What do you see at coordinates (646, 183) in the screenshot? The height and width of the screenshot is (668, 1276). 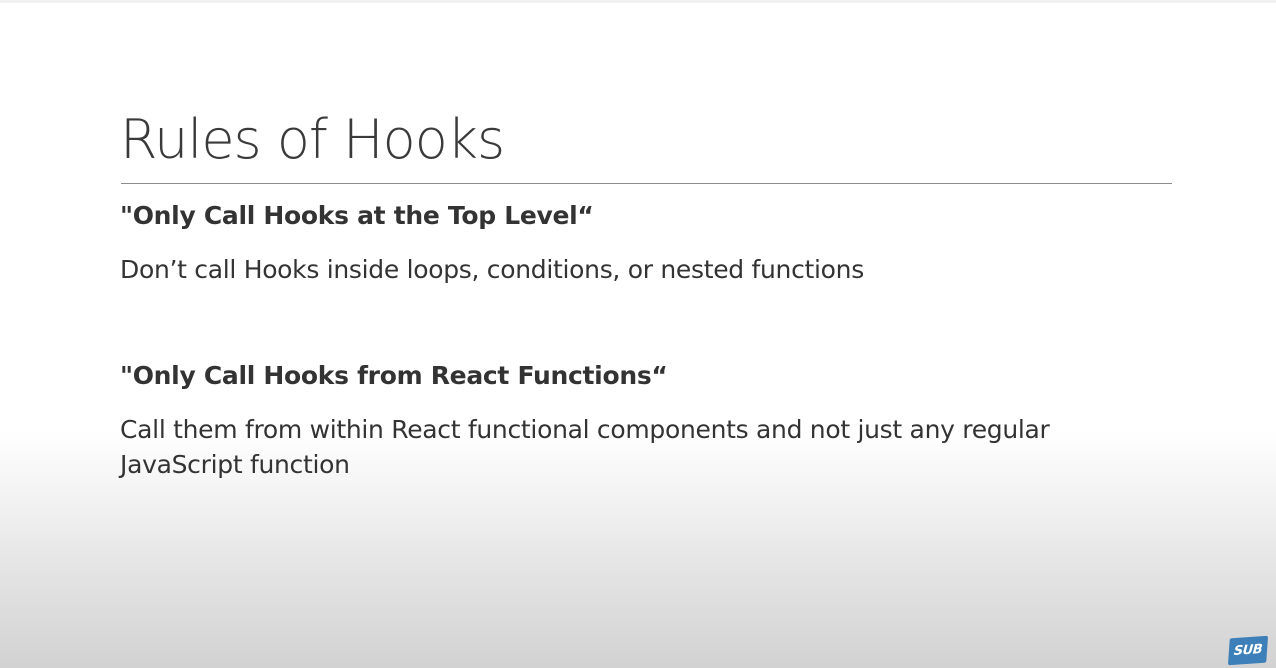 I see `title-underline` at bounding box center [646, 183].